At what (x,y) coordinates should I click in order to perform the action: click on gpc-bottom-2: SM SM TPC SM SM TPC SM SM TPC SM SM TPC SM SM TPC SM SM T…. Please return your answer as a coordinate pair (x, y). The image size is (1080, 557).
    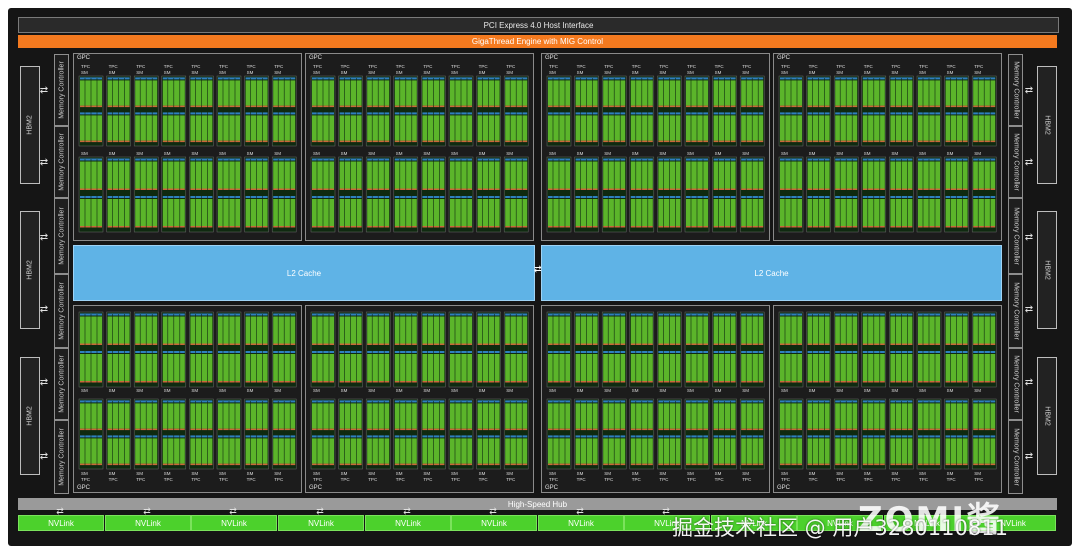
    Looking at the image, I should click on (419, 399).